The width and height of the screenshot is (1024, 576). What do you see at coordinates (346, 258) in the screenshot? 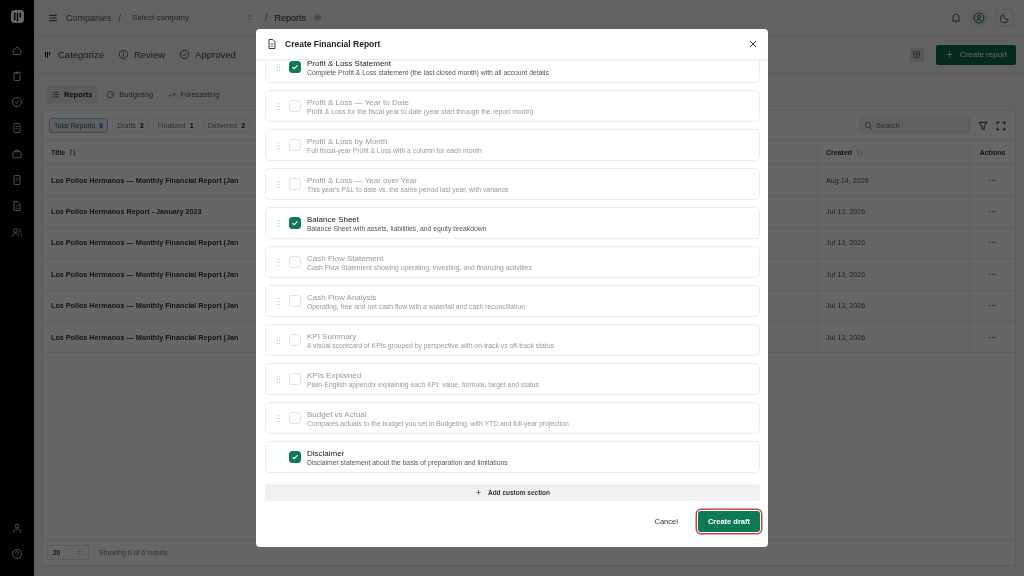
I see `section-title: Cash Flow Statement` at bounding box center [346, 258].